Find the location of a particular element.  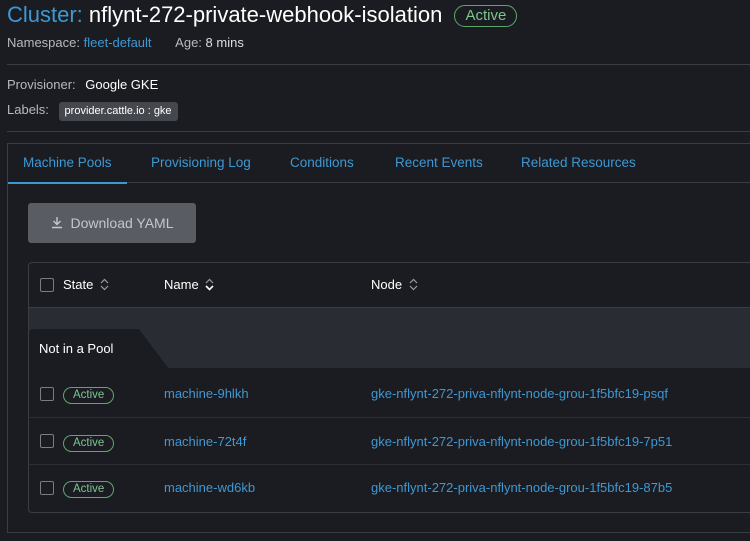

table-header: State Name Node is located at coordinates (389, 285).